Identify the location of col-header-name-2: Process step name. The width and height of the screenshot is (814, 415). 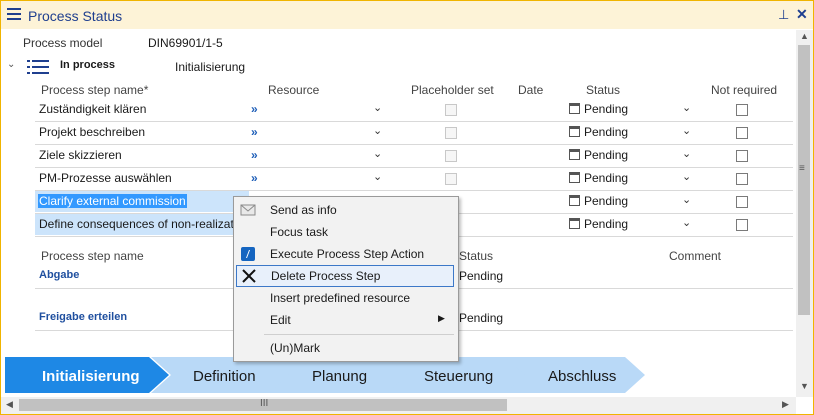
(92, 256).